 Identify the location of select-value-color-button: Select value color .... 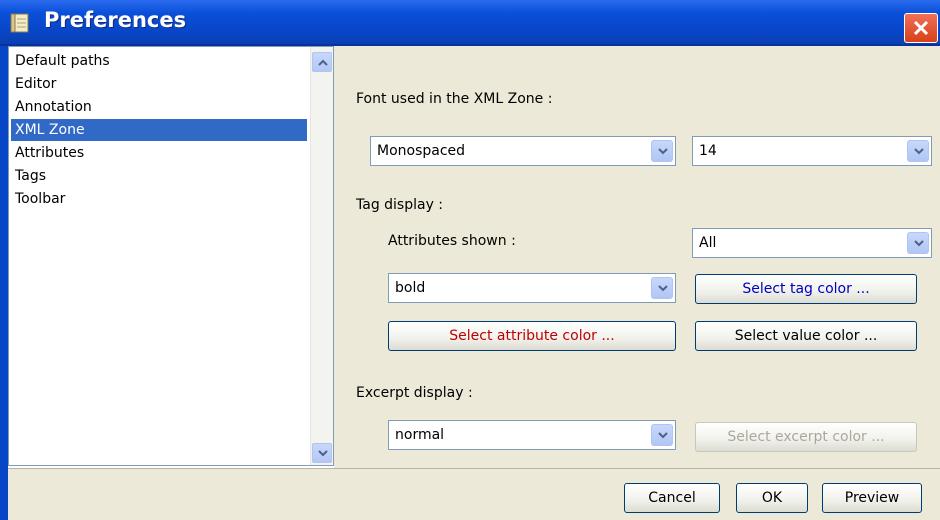
(806, 336).